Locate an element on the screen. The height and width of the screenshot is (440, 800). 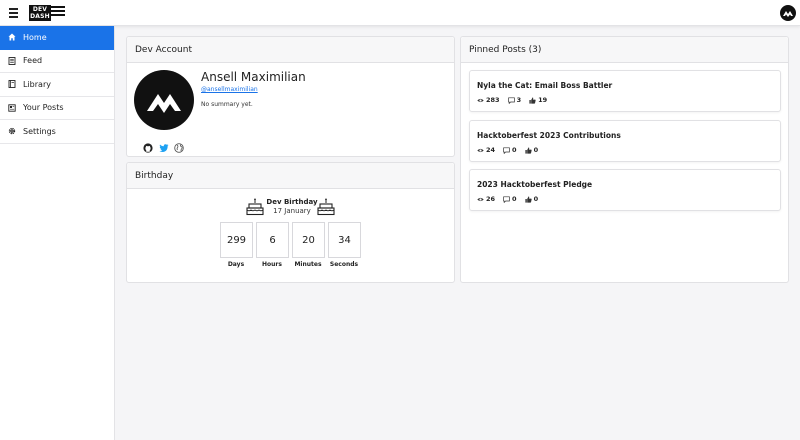
post-title: Hacktoberfest 2023 Contributions is located at coordinates (549, 135).